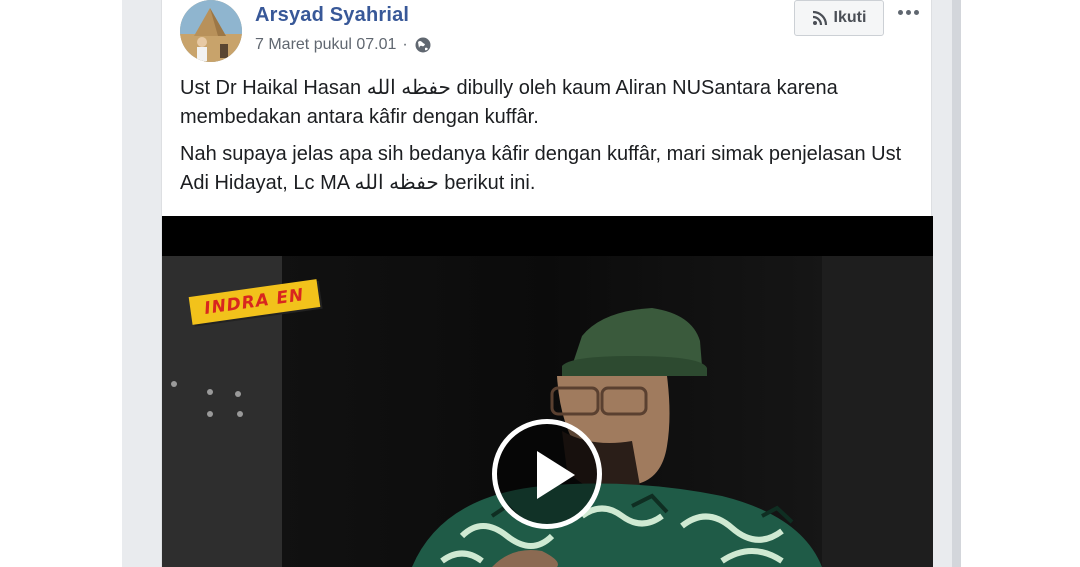 This screenshot has width=1080, height=567. What do you see at coordinates (332, 15) in the screenshot?
I see `author-name-link: Arsyad Syahrial` at bounding box center [332, 15].